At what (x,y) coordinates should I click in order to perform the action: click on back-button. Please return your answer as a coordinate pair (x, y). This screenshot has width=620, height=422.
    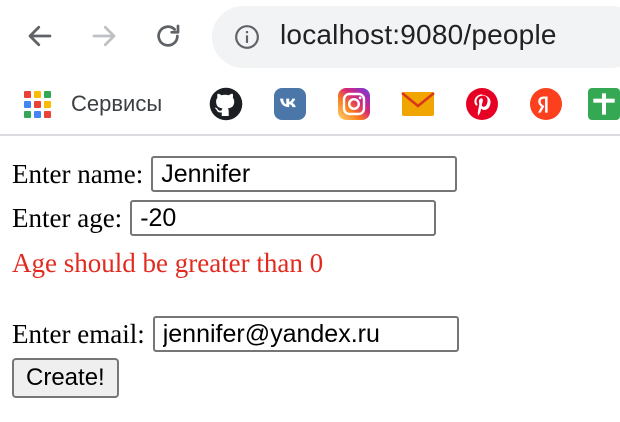
    Looking at the image, I should click on (40, 36).